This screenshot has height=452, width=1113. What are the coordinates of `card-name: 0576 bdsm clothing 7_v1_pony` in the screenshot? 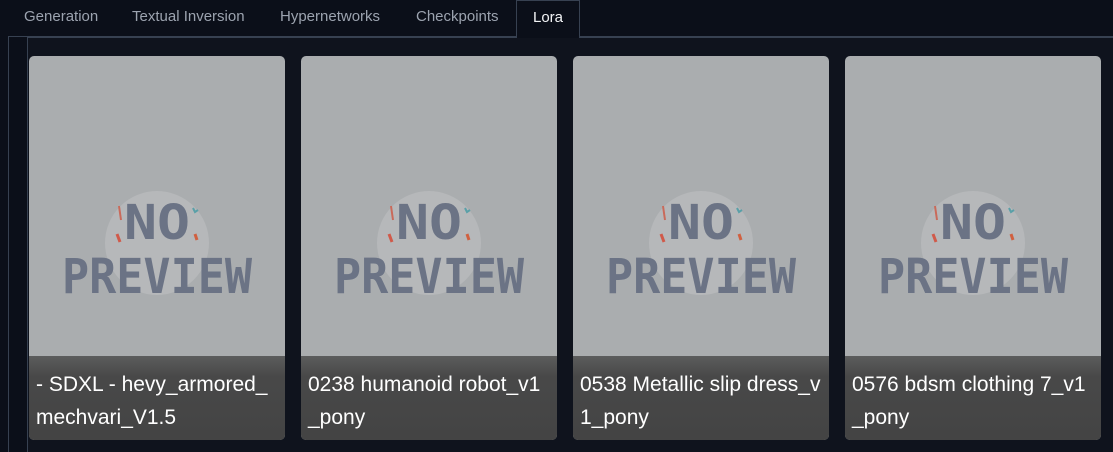 It's located at (973, 398).